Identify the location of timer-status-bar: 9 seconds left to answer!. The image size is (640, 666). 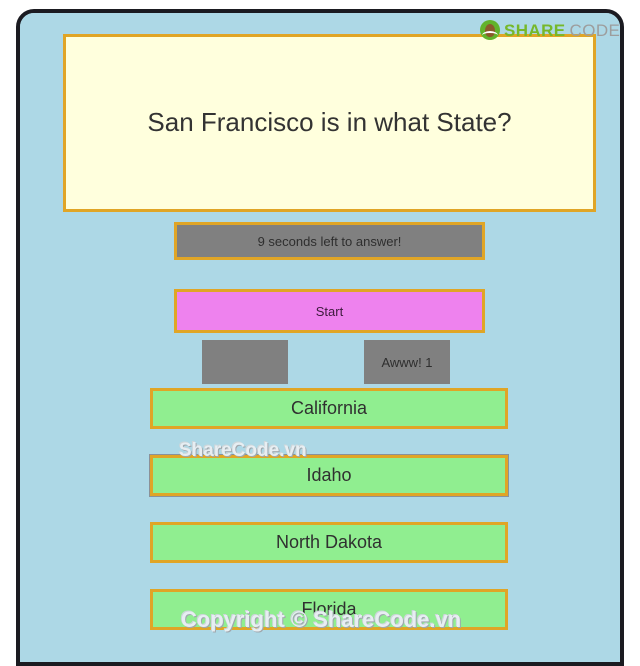
(329, 241).